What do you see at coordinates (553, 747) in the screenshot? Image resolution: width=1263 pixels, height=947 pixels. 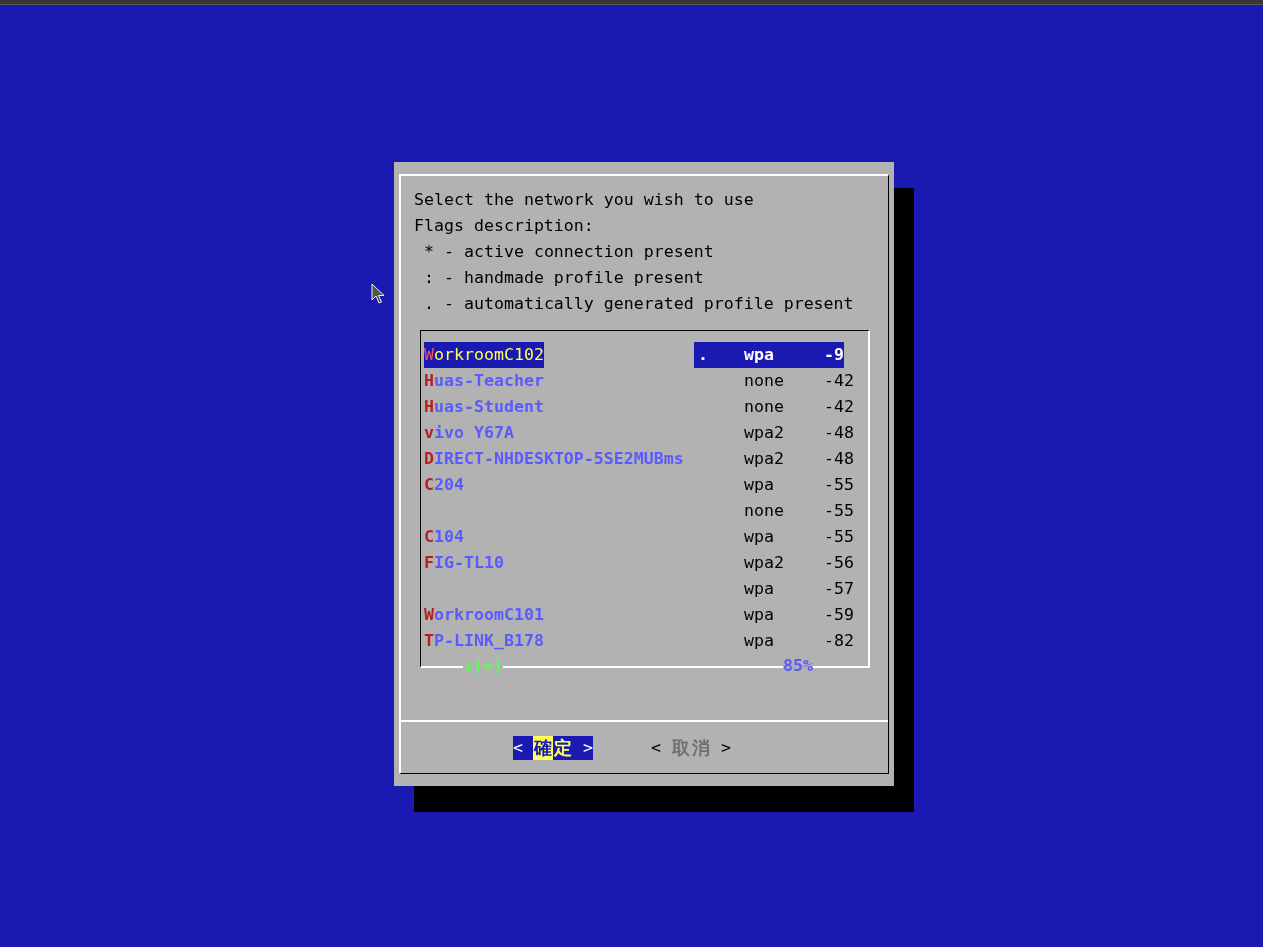 I see `confirm-button: < 確定 >` at bounding box center [553, 747].